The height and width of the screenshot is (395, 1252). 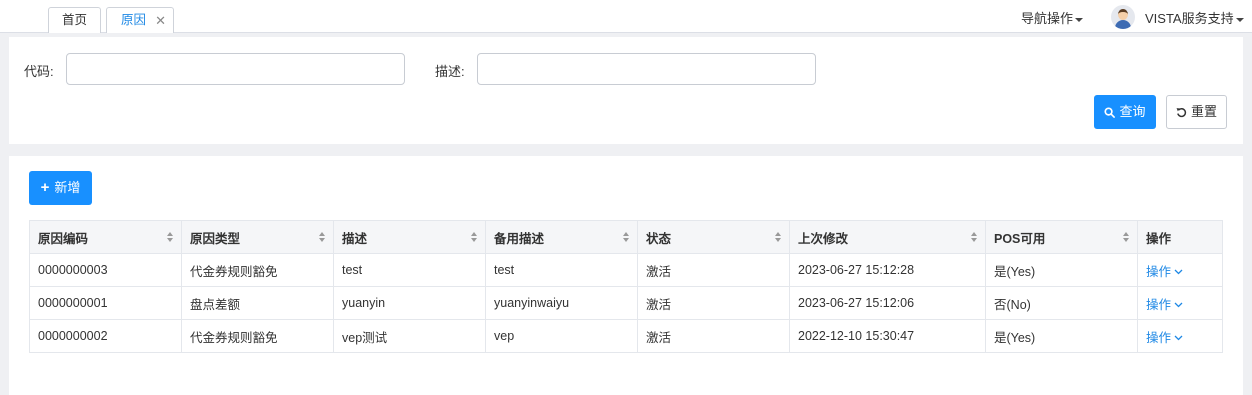 I want to click on reset-button: 重置, so click(x=1196, y=112).